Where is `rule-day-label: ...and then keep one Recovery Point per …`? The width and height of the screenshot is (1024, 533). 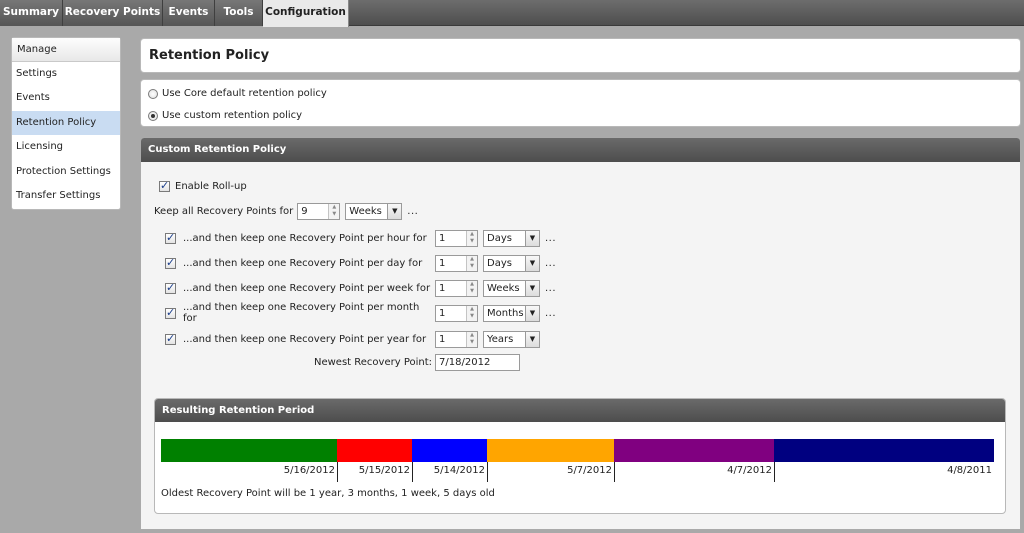
rule-day-label: ...and then keep one Recovery Point per … is located at coordinates (303, 263).